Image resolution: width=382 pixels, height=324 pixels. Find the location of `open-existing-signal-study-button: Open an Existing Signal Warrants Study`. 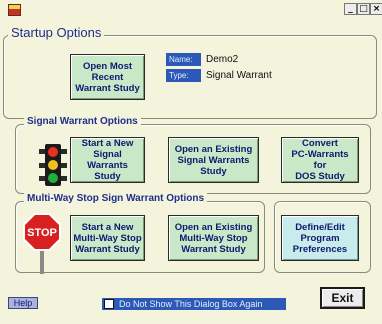

open-existing-signal-study-button: Open an Existing Signal Warrants Study is located at coordinates (213, 160).